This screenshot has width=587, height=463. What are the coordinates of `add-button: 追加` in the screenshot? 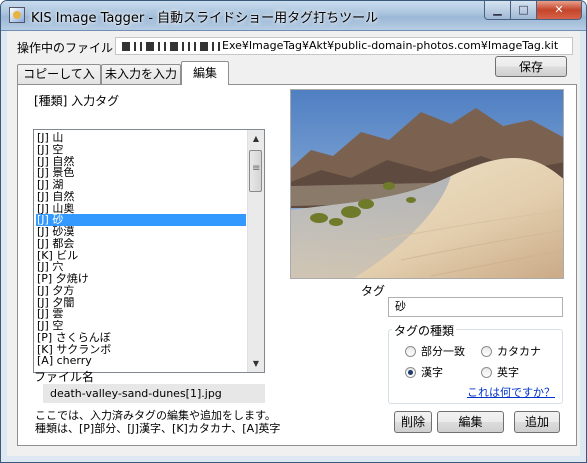 It's located at (537, 422).